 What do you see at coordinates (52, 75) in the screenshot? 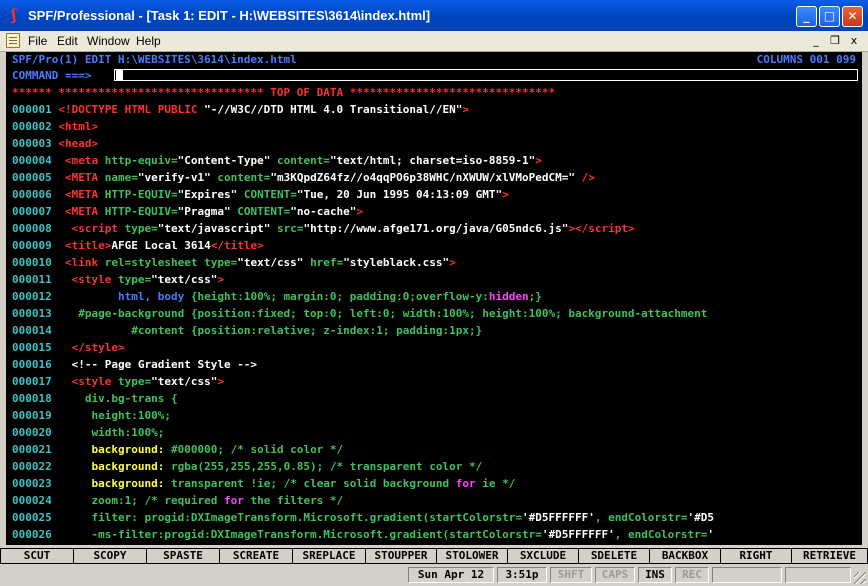
I see `command-prompt: COMMAND ===>` at bounding box center [52, 75].